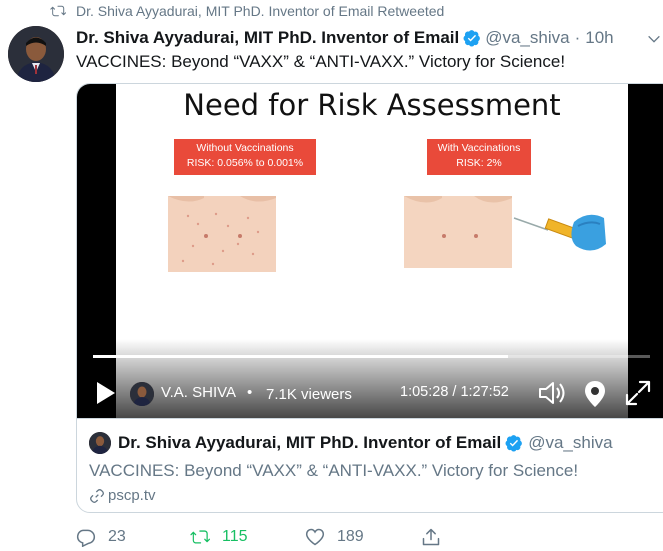 The width and height of the screenshot is (663, 551). I want to click on video-timecode: 1:05:28 / 1:27:52, so click(454, 392).